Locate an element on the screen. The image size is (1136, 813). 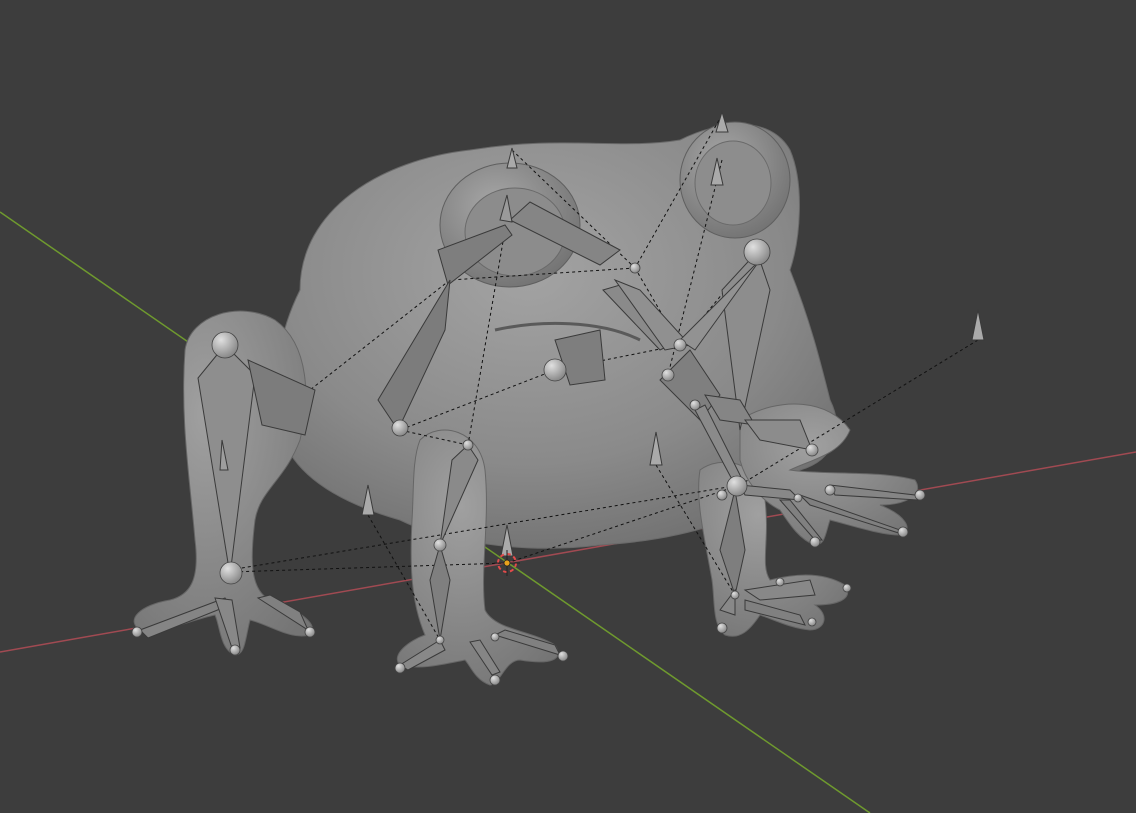
origin-point-icon is located at coordinates (507, 563).